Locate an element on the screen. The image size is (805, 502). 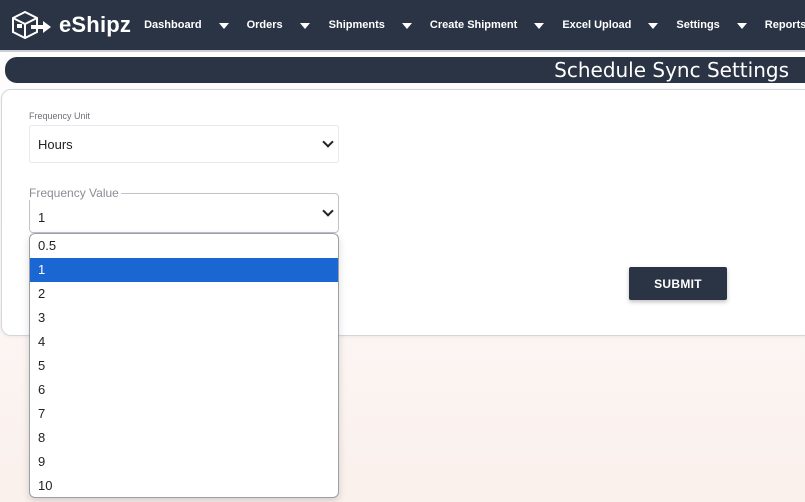
dropdown-option: 6 is located at coordinates (184, 390).